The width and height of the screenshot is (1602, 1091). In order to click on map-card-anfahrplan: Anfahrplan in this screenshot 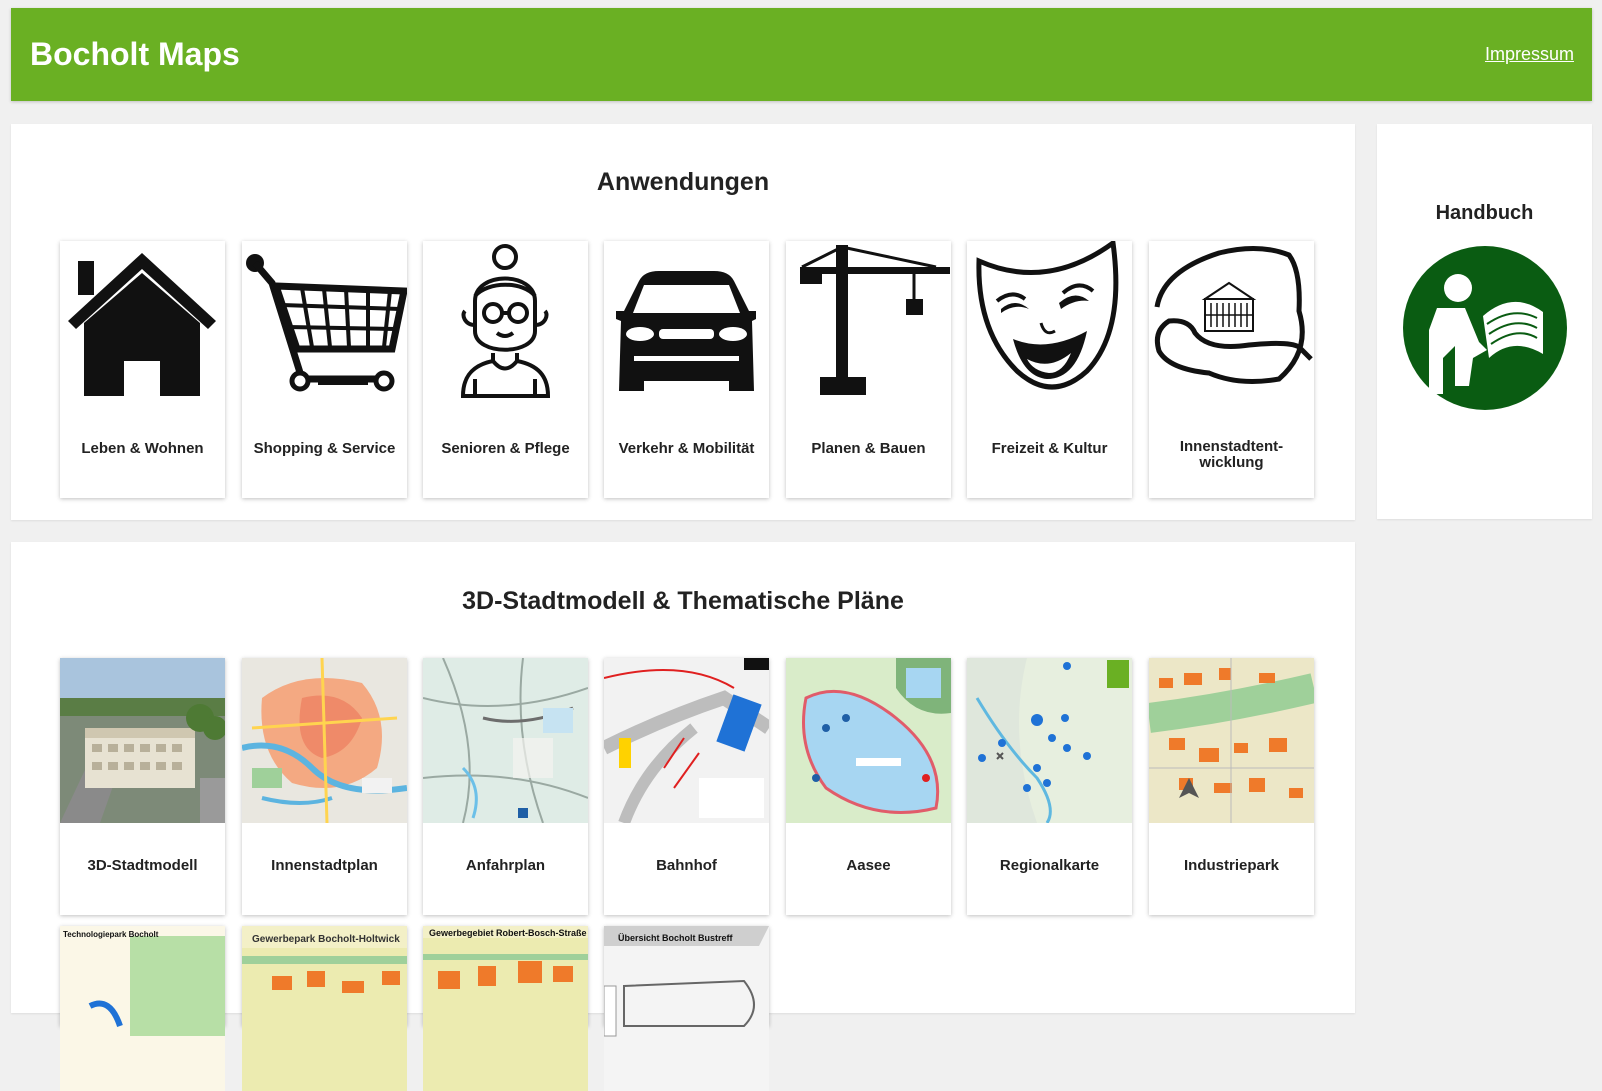, I will do `click(505, 786)`.